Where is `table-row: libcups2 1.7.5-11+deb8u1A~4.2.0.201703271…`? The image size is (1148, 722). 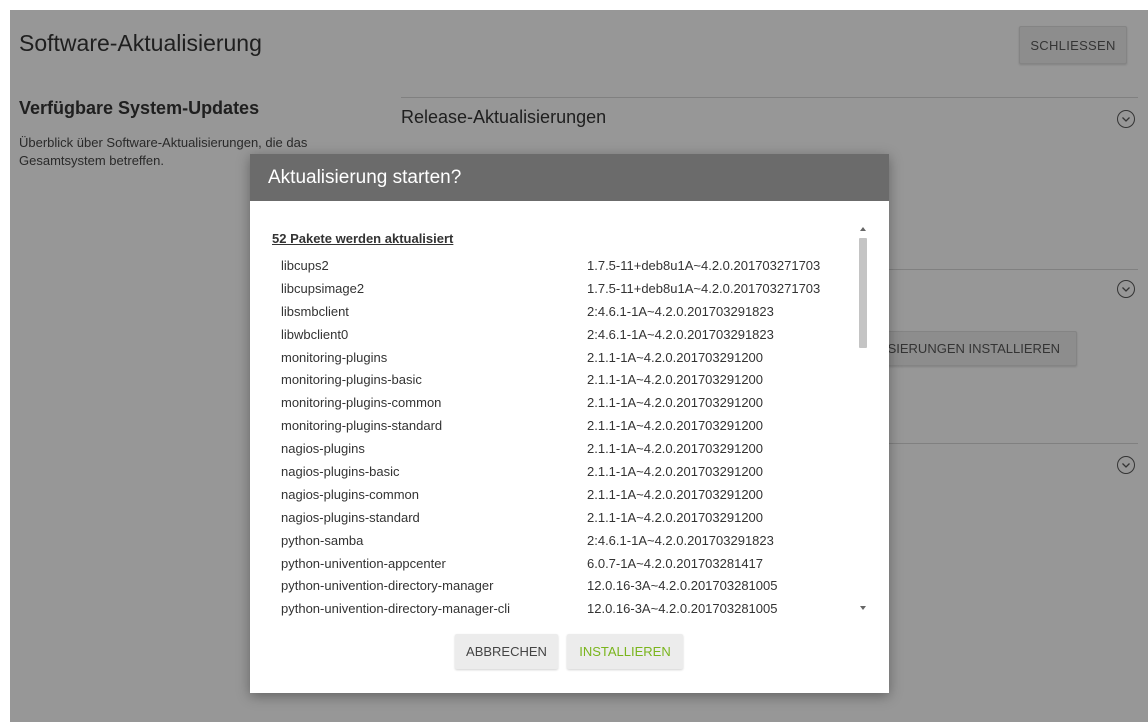 table-row: libcups2 1.7.5-11+deb8u1A~4.2.0.201703271… is located at coordinates (564, 265).